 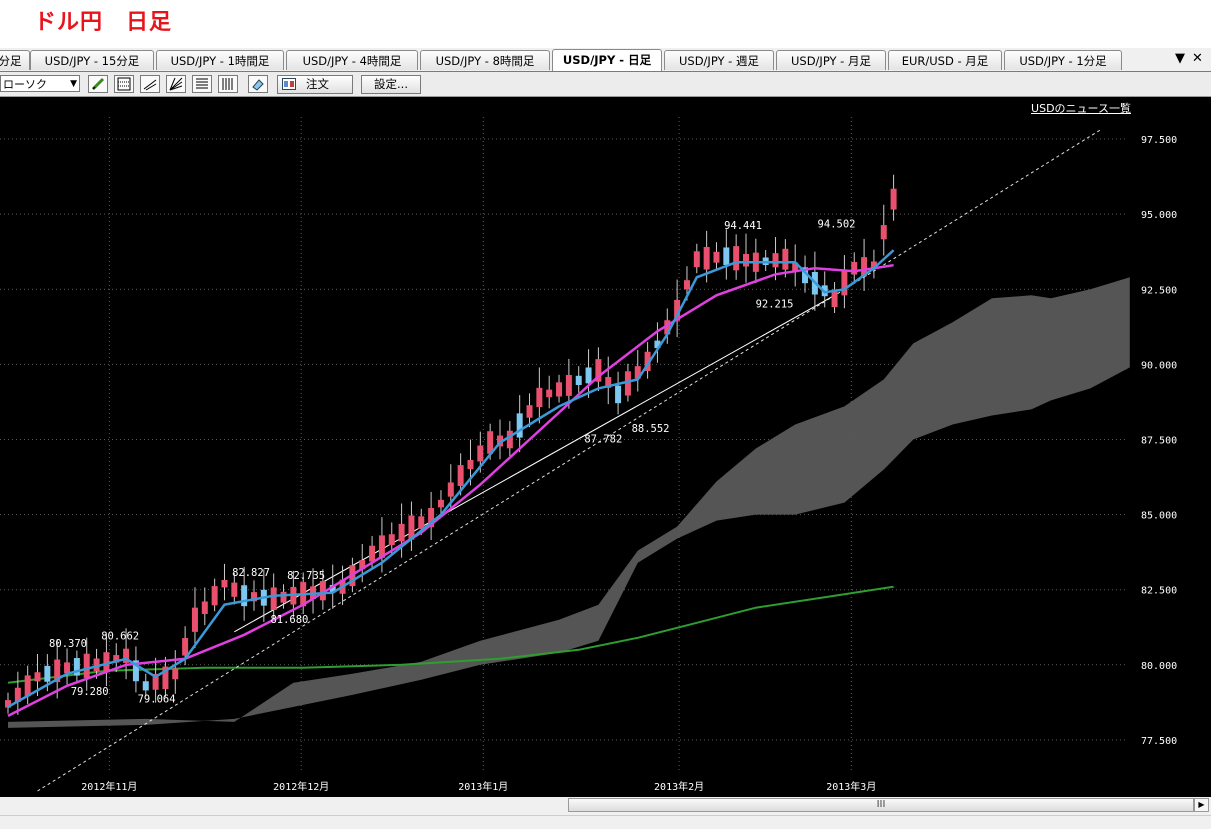 What do you see at coordinates (851, 786) in the screenshot?
I see `x-tick-label: 2013年3月` at bounding box center [851, 786].